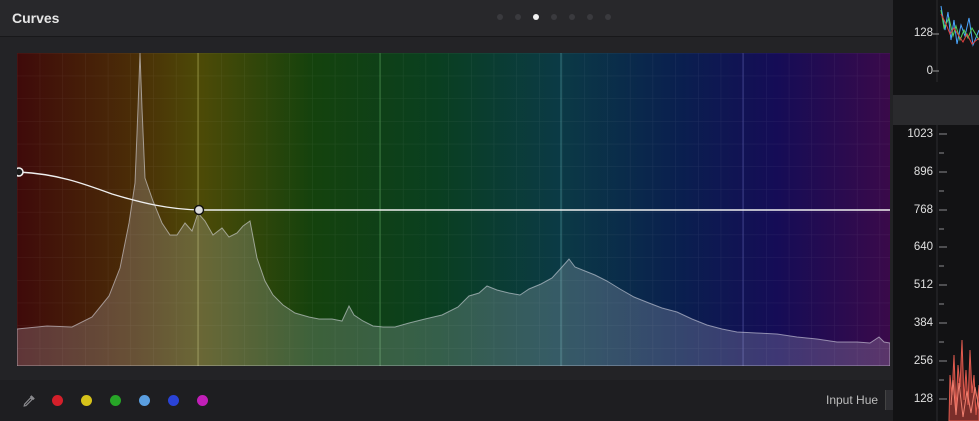 The image size is (979, 421). I want to click on scope-top-label-128: 128, so click(923, 33).